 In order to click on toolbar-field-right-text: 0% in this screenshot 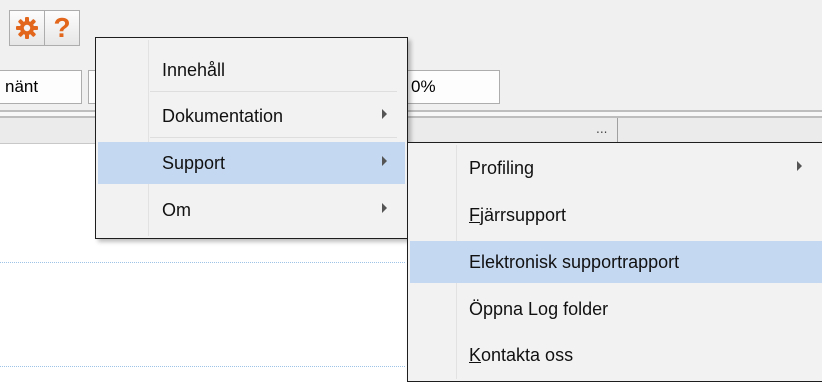, I will do `click(423, 86)`.